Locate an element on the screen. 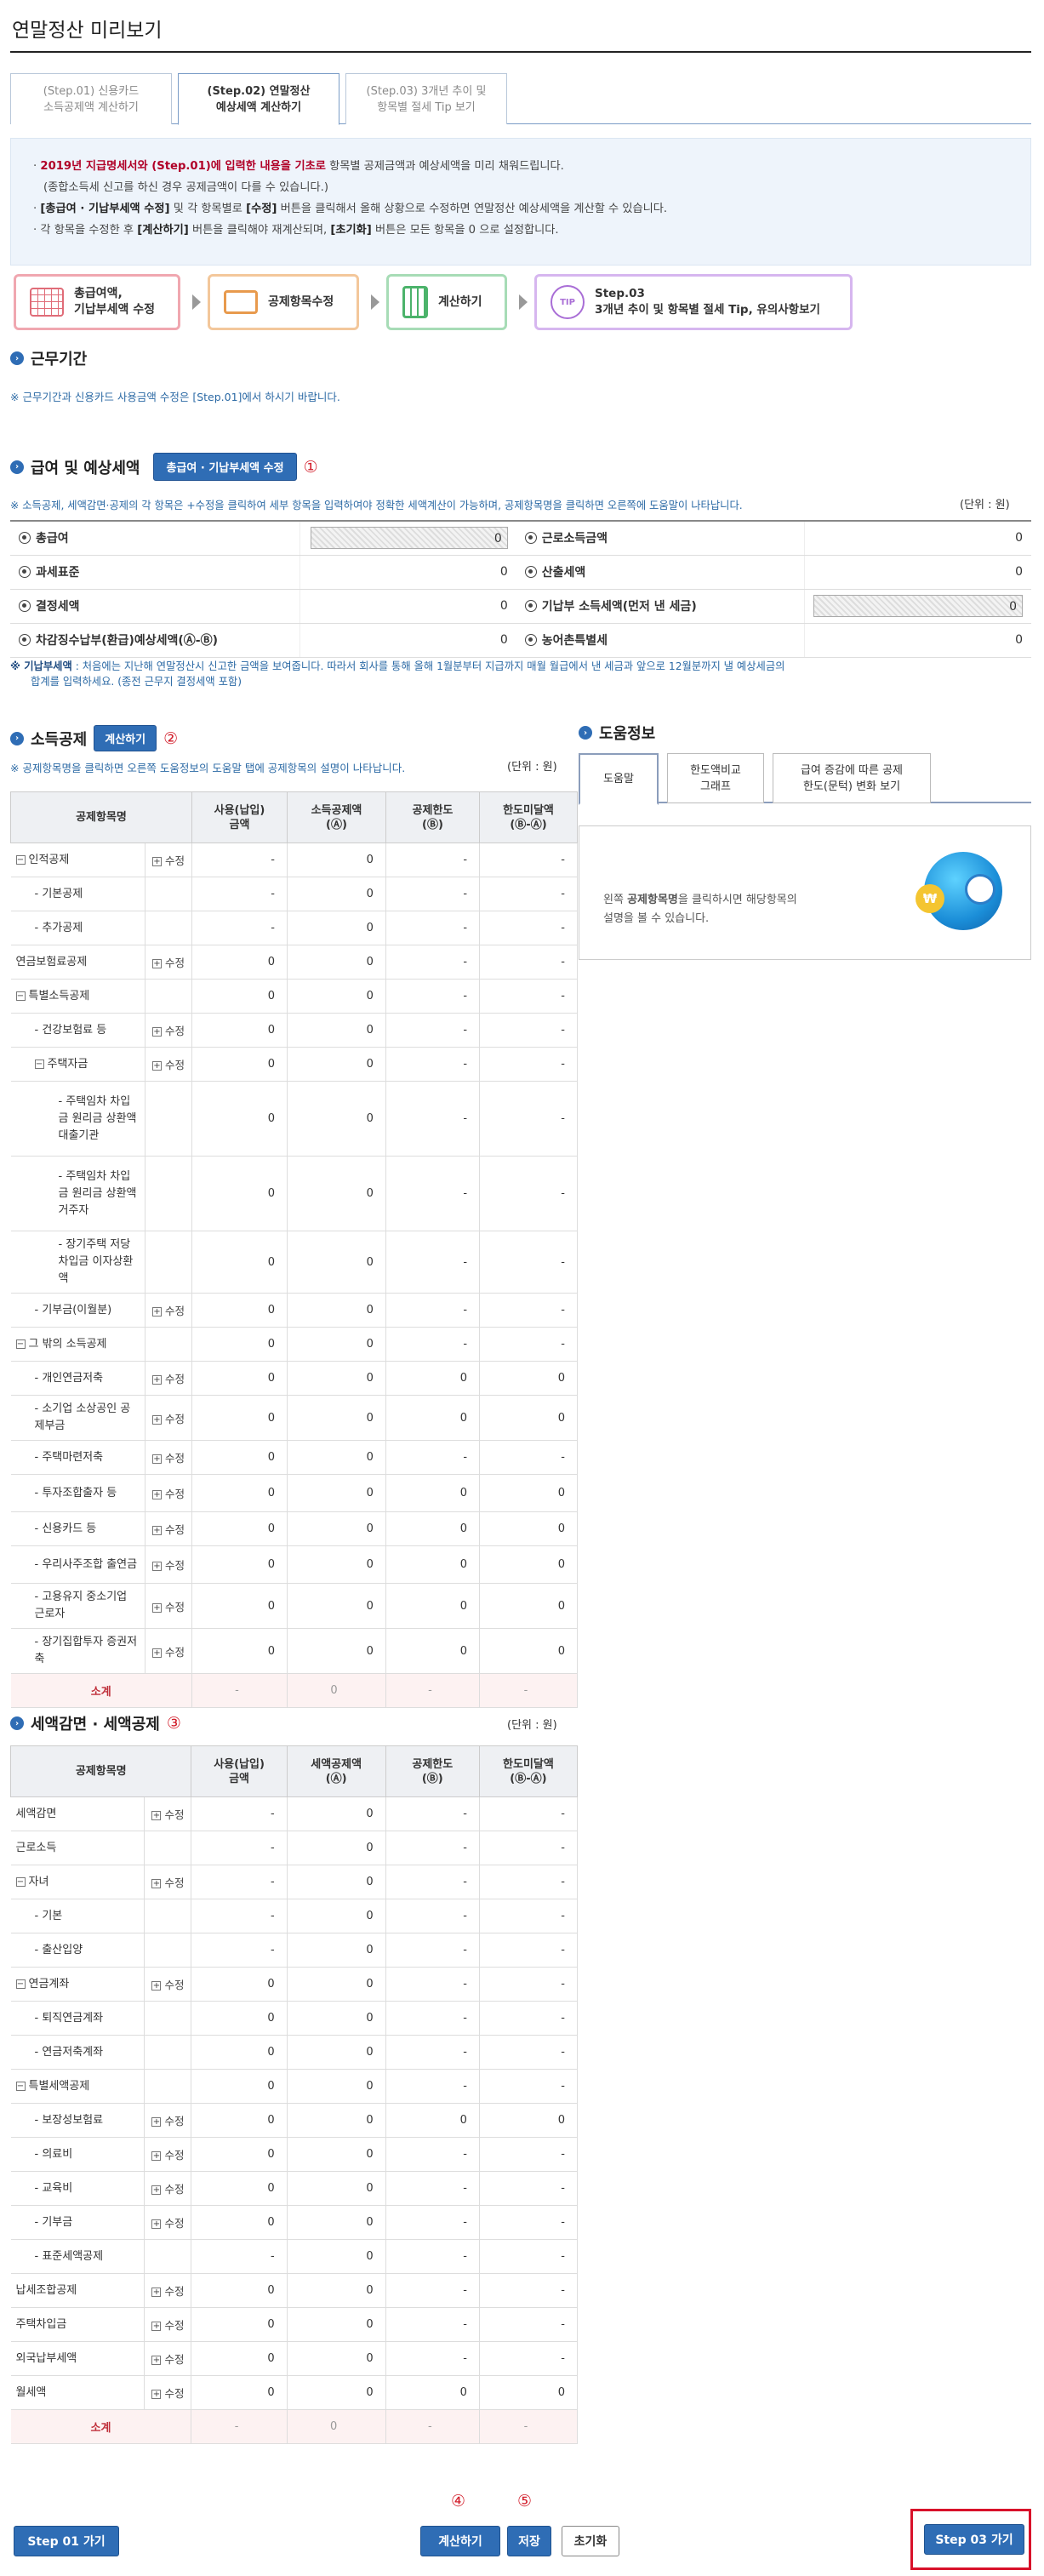 Image resolution: width=1044 pixels, height=2576 pixels. row-item-name: − 특별세액공제 is located at coordinates (77, 2086).